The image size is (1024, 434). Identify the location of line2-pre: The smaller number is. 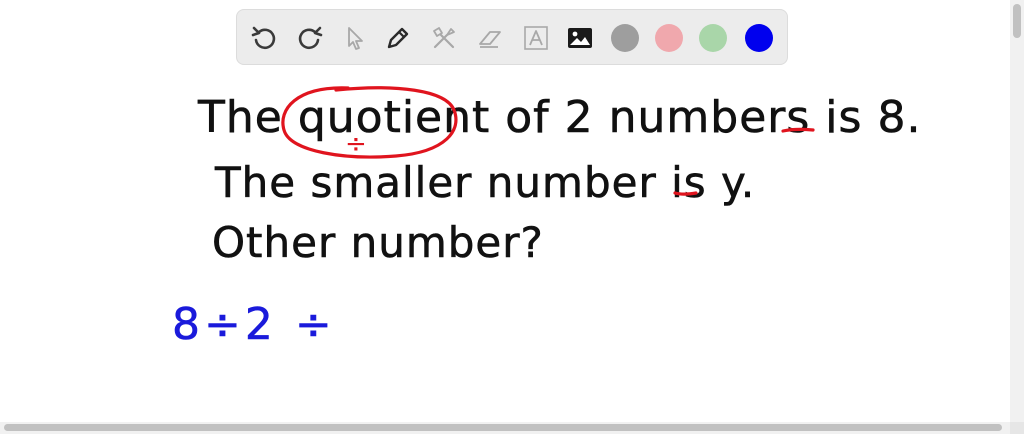
(461, 182).